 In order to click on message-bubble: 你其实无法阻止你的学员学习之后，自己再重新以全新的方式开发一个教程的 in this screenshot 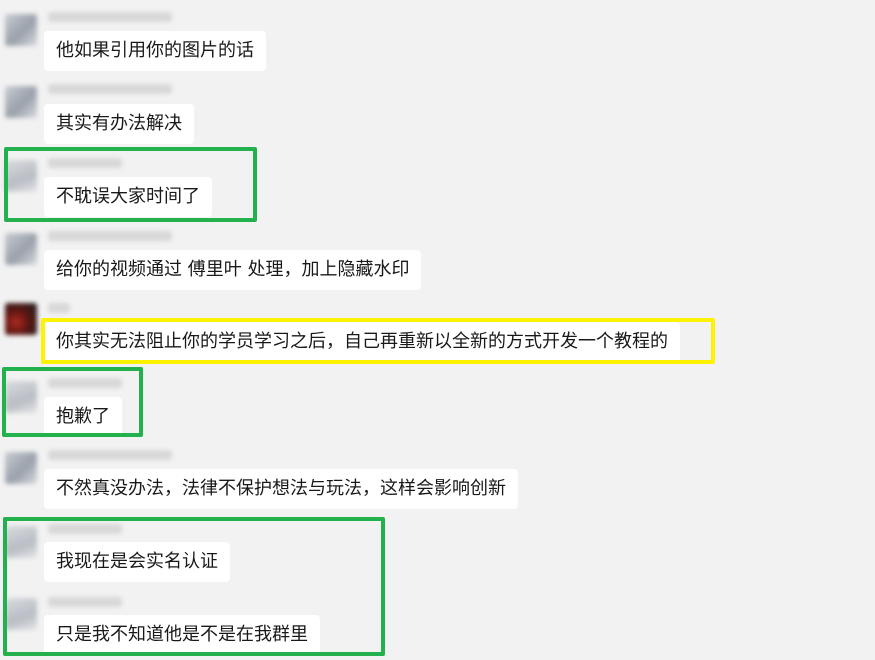, I will do `click(362, 342)`.